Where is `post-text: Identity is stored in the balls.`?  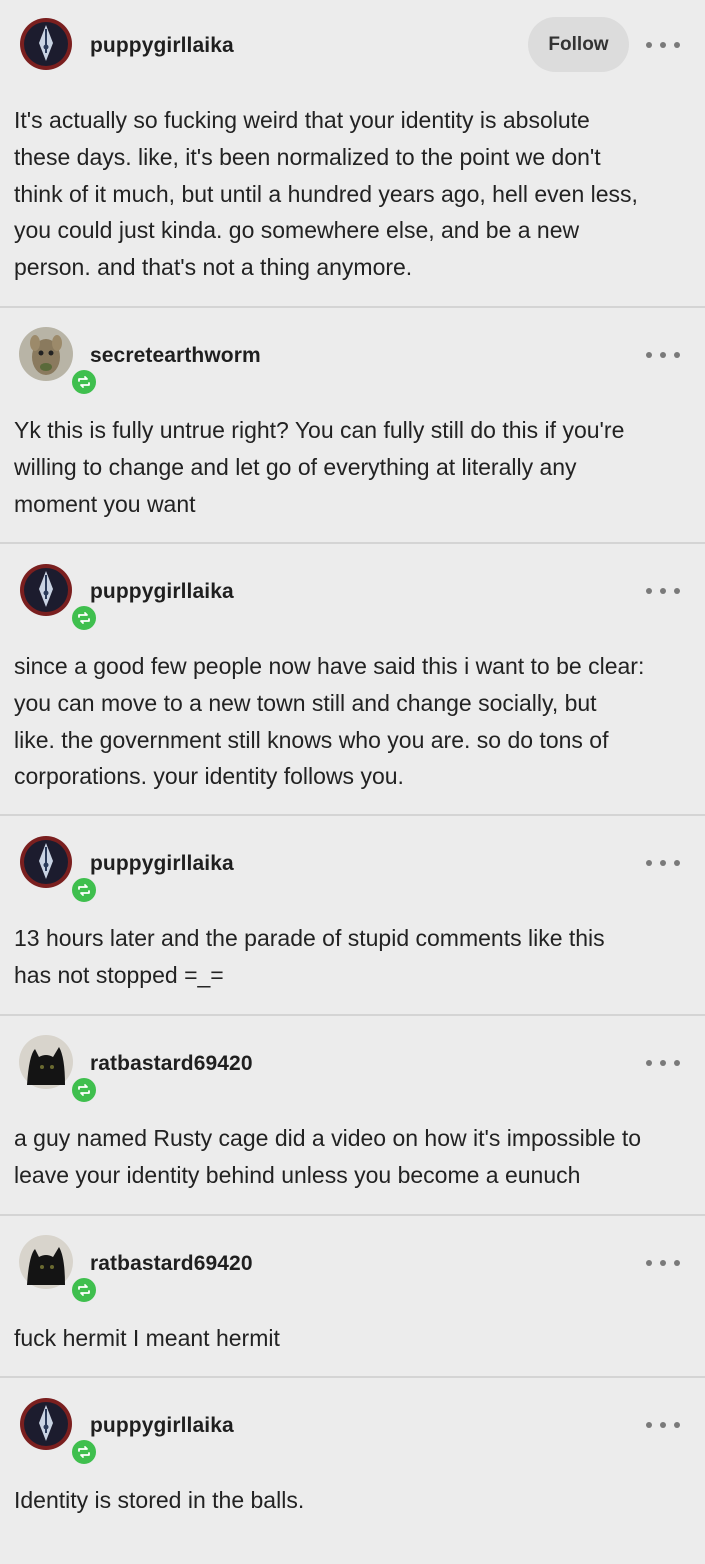
post-text: Identity is stored in the balls. is located at coordinates (159, 1500).